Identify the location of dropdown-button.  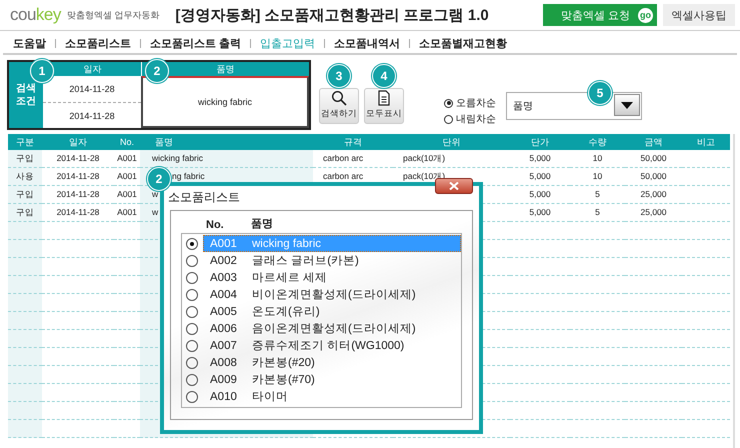
(627, 105).